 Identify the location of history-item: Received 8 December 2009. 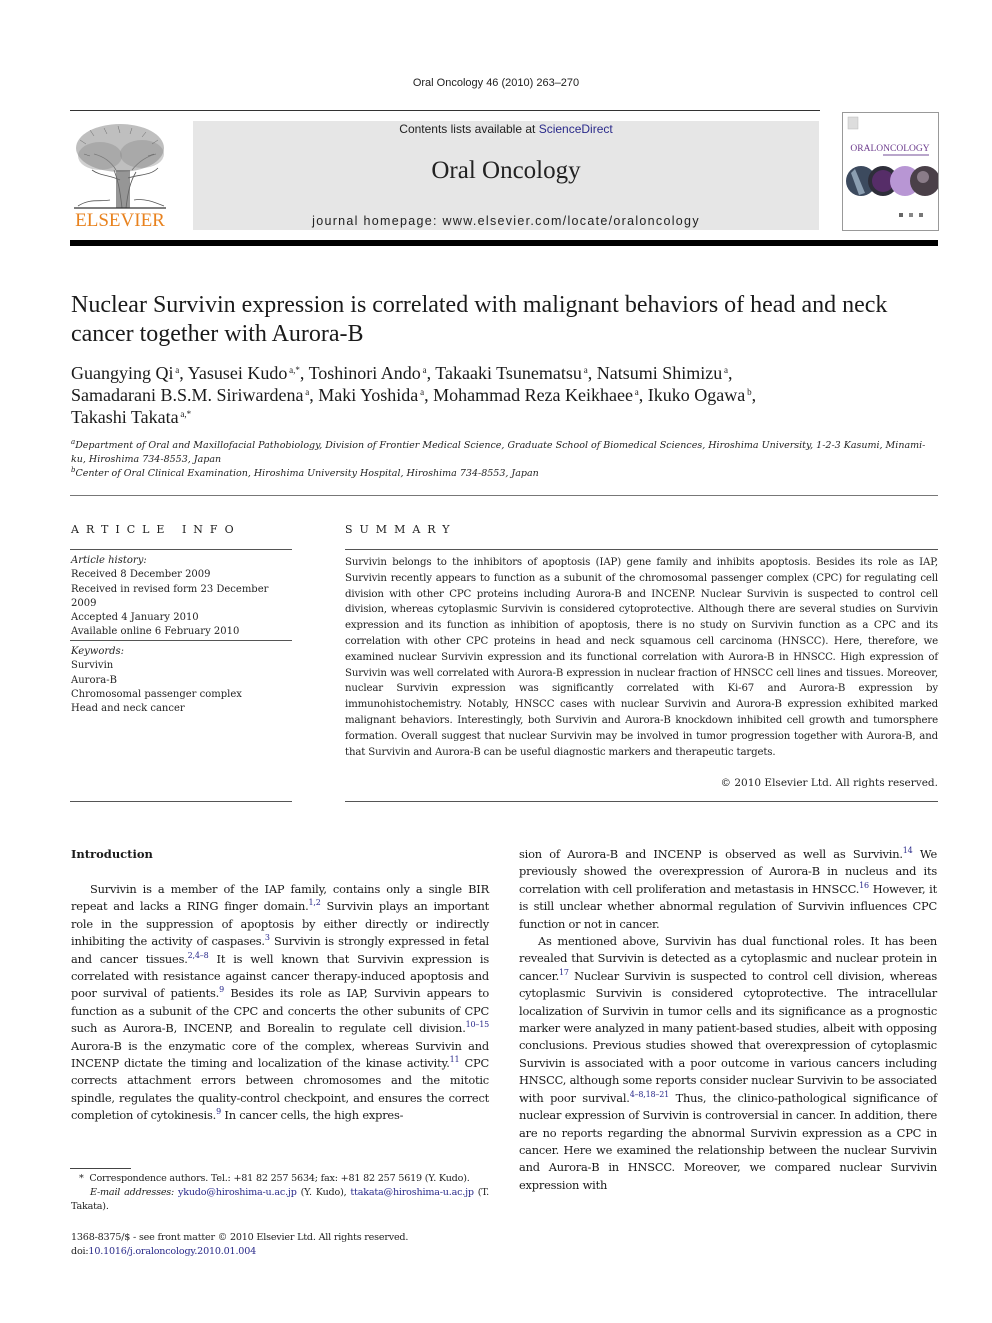
(141, 575).